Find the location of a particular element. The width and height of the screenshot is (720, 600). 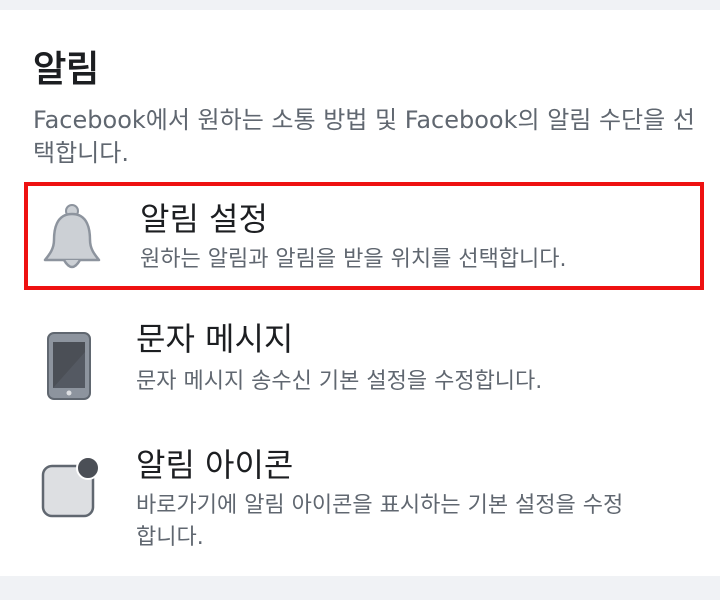

top-divider is located at coordinates (360, 5).